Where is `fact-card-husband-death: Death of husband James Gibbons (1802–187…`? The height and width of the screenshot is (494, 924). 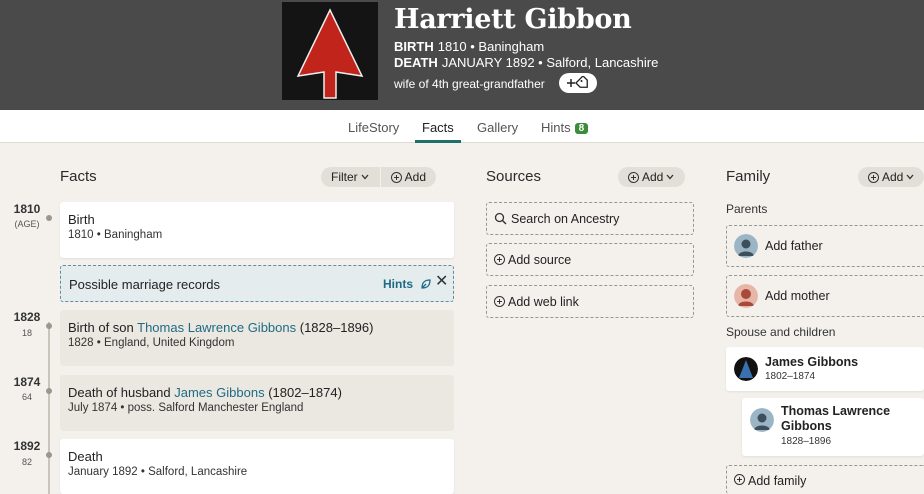
fact-card-husband-death: Death of husband James Gibbons (1802–187… is located at coordinates (257, 403).